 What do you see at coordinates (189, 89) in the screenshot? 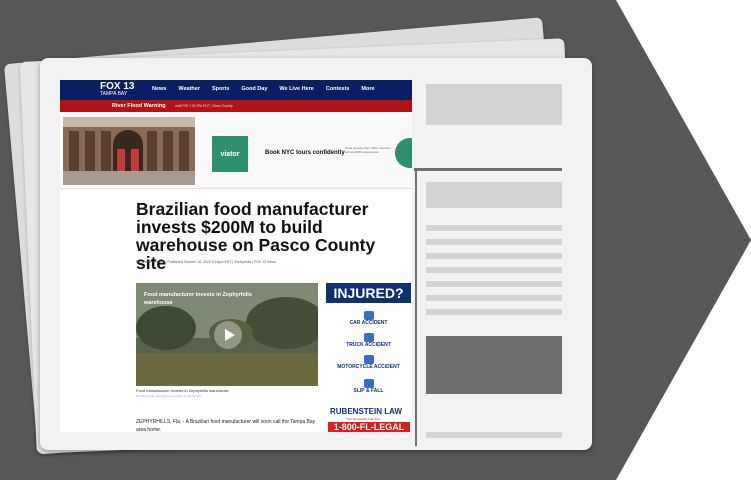
I see `nav-weather: Weather` at bounding box center [189, 89].